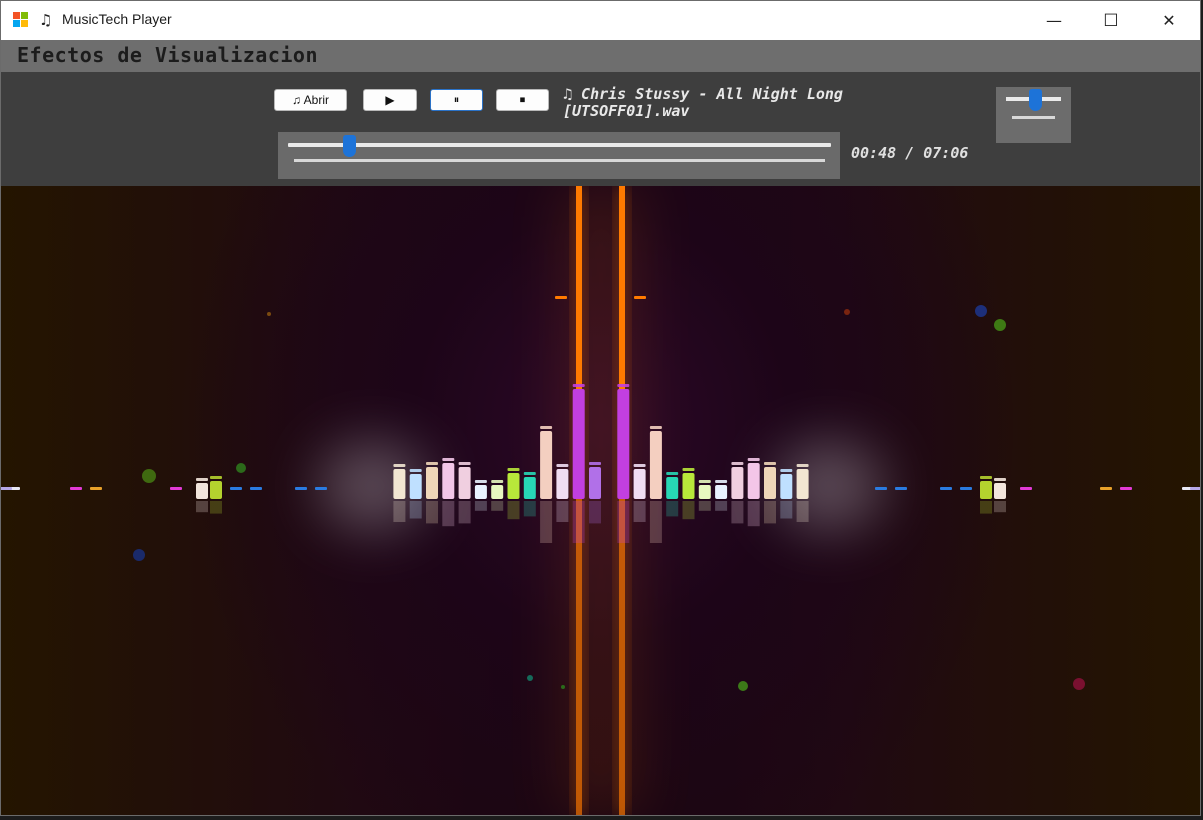  I want to click on seek-thumb, so click(350, 146).